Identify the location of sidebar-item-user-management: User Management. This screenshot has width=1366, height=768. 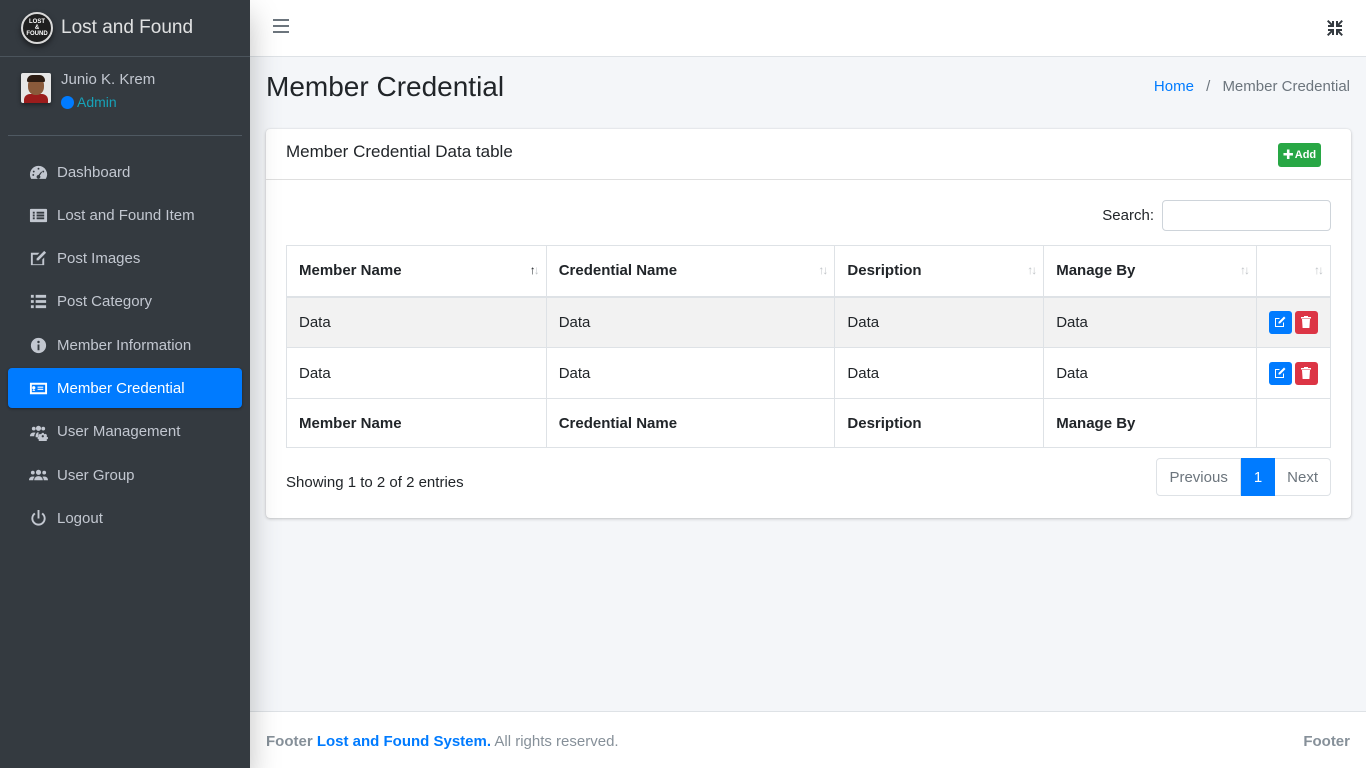
(125, 432).